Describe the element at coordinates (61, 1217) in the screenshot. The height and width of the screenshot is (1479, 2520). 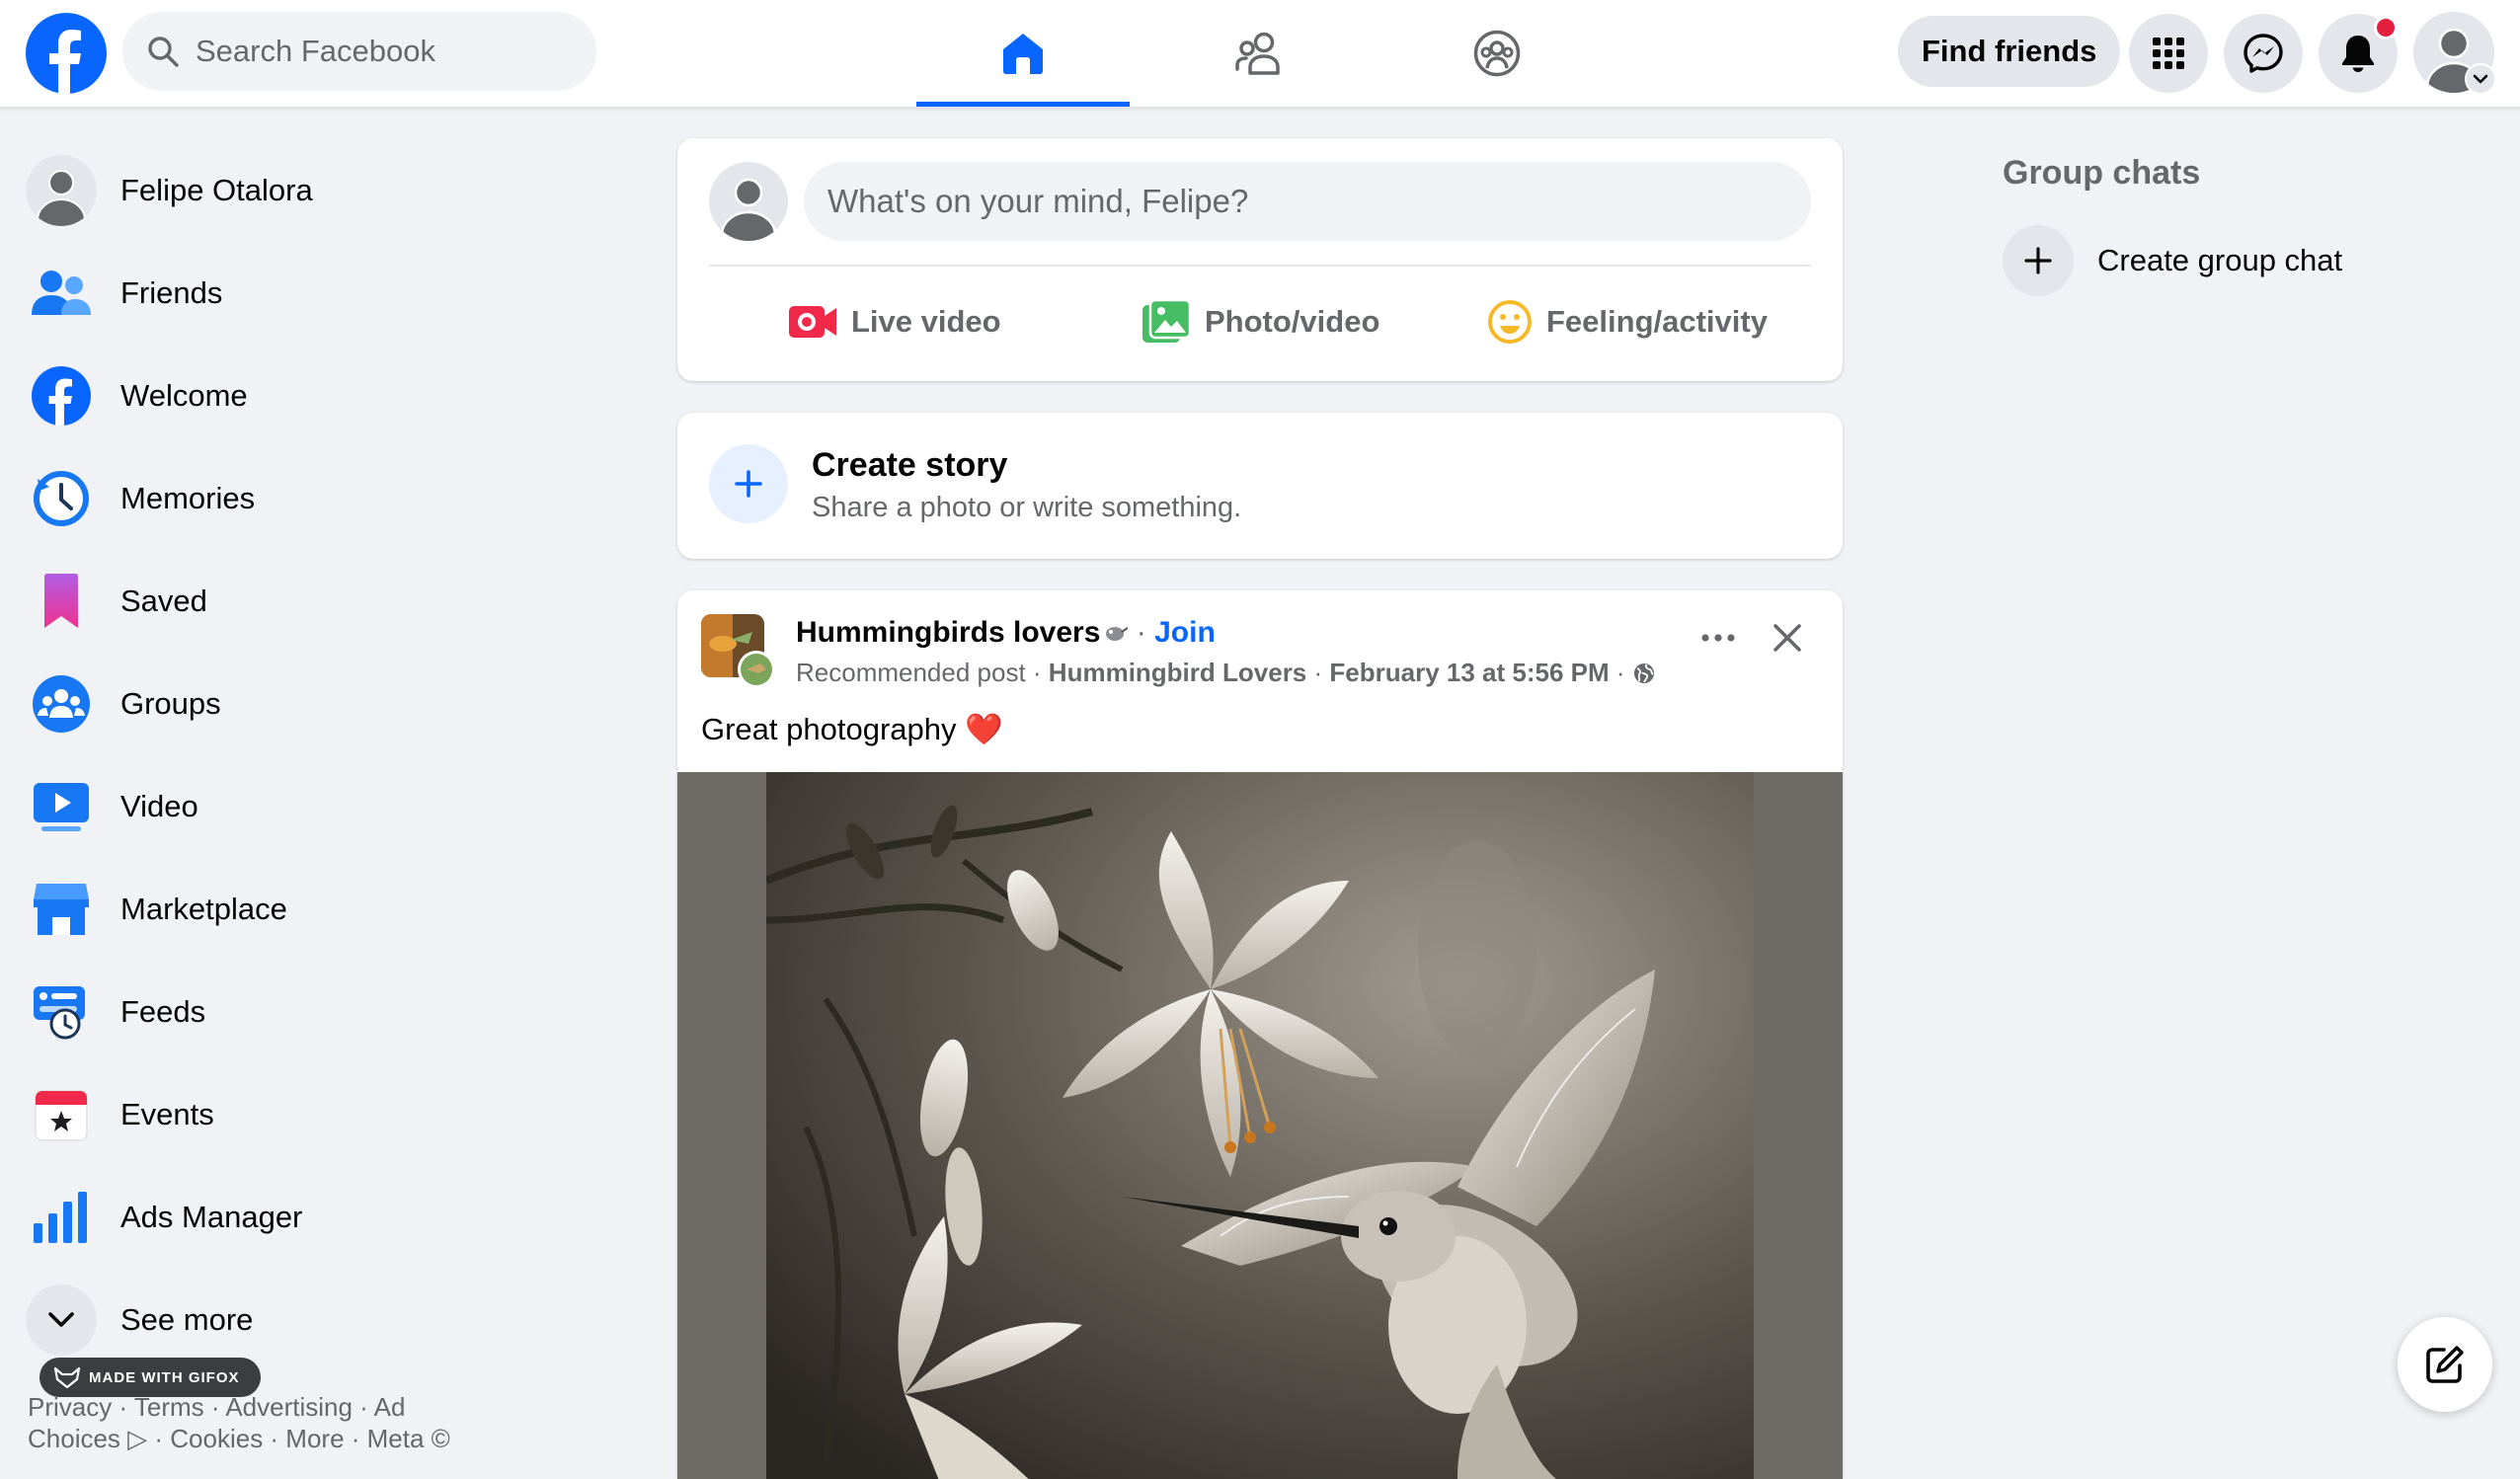
I see `ads-manager-icon` at that location.